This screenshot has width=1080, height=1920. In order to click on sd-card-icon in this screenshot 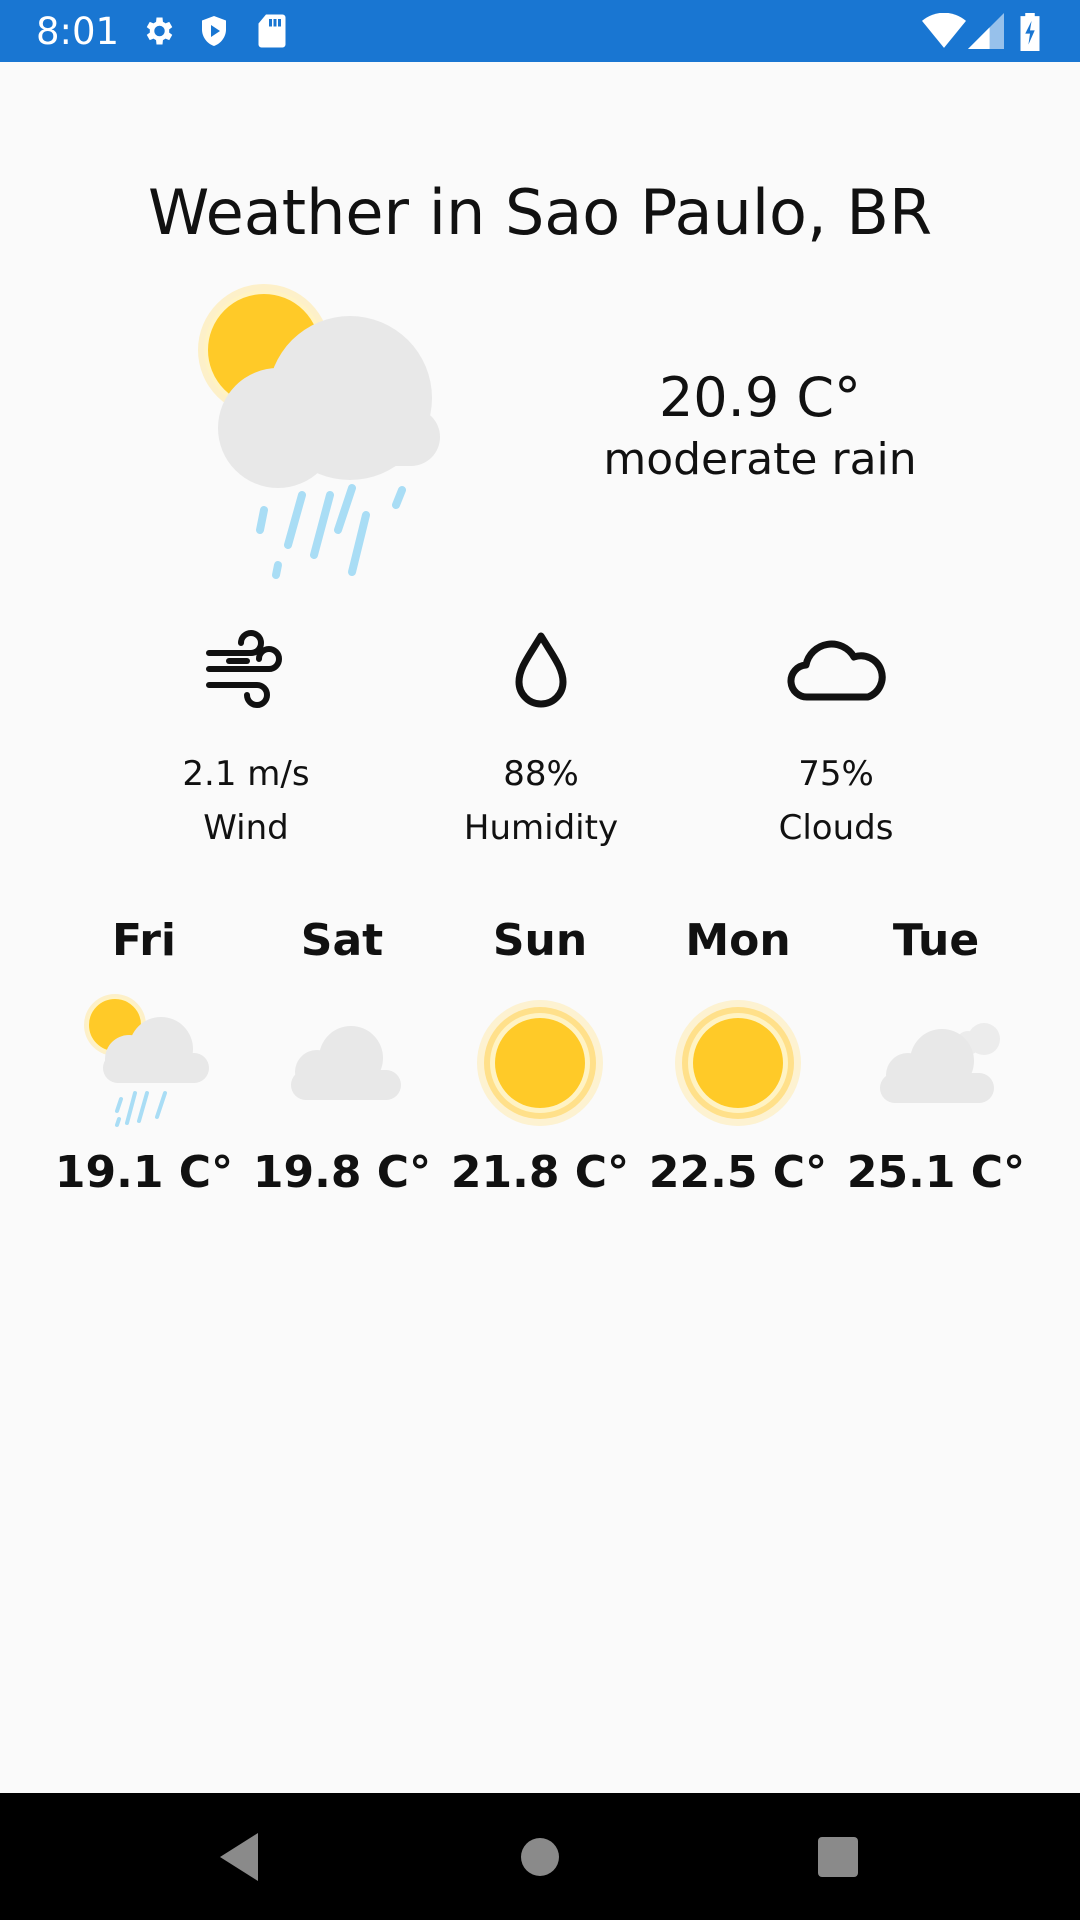, I will do `click(272, 33)`.